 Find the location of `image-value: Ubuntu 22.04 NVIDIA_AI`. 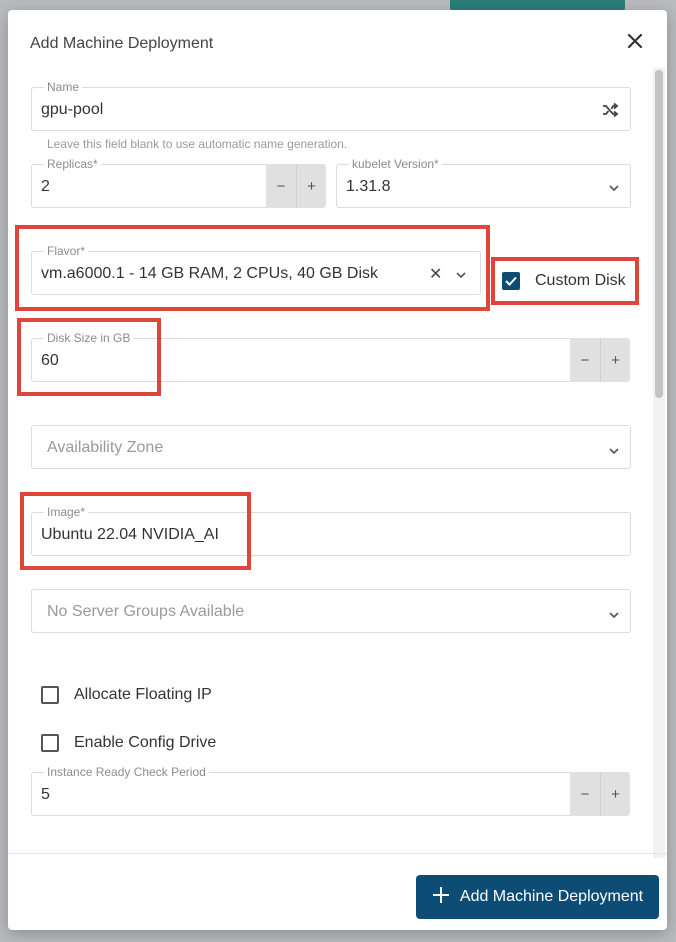

image-value: Ubuntu 22.04 NVIDIA_AI is located at coordinates (130, 534).